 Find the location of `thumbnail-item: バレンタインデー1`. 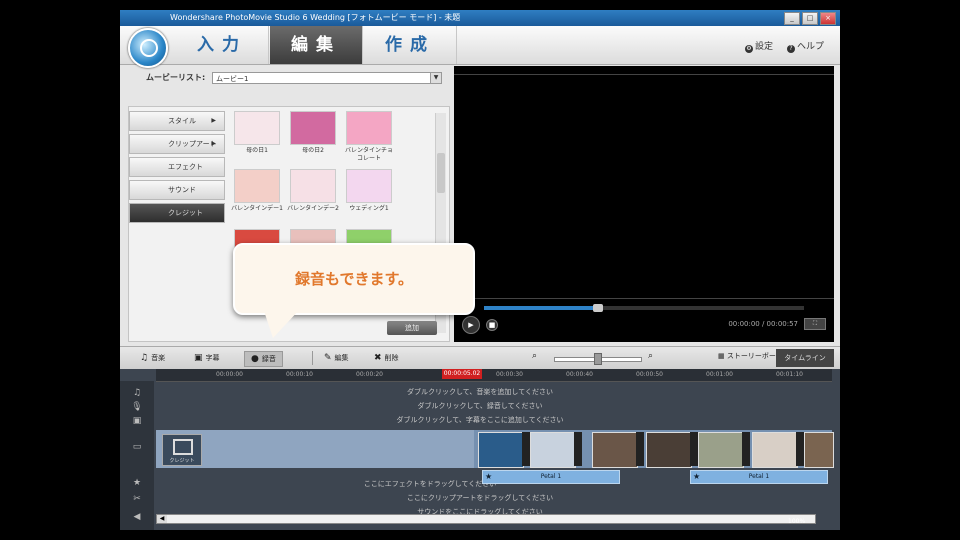

thumbnail-item: バレンタインデー1 is located at coordinates (257, 191).